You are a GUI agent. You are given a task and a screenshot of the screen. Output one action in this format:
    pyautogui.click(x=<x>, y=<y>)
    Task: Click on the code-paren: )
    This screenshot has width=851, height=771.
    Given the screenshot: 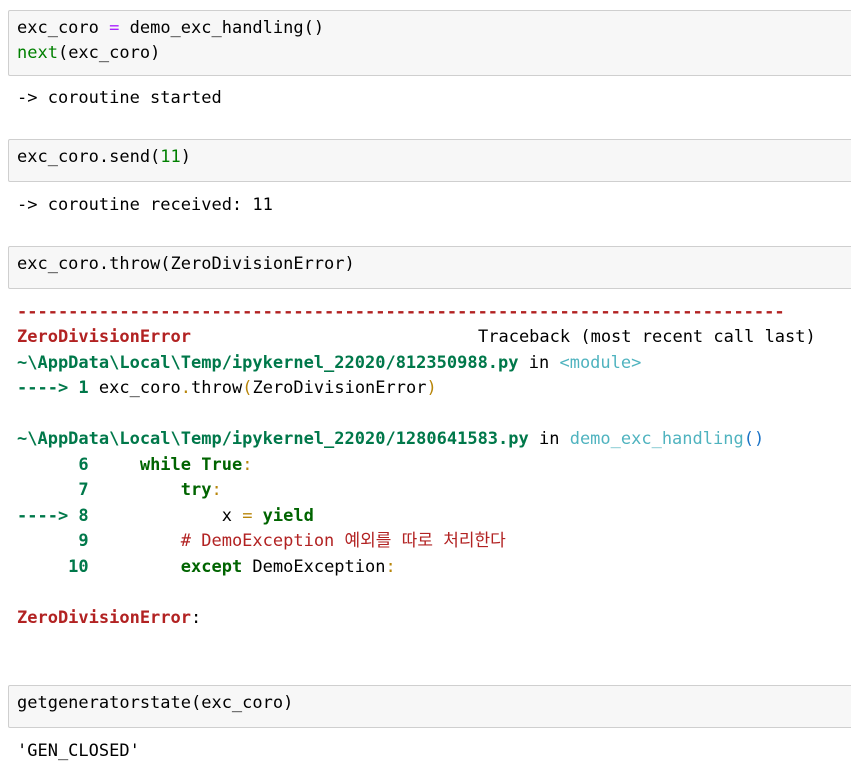 What is the action you would take?
    pyautogui.click(x=431, y=388)
    